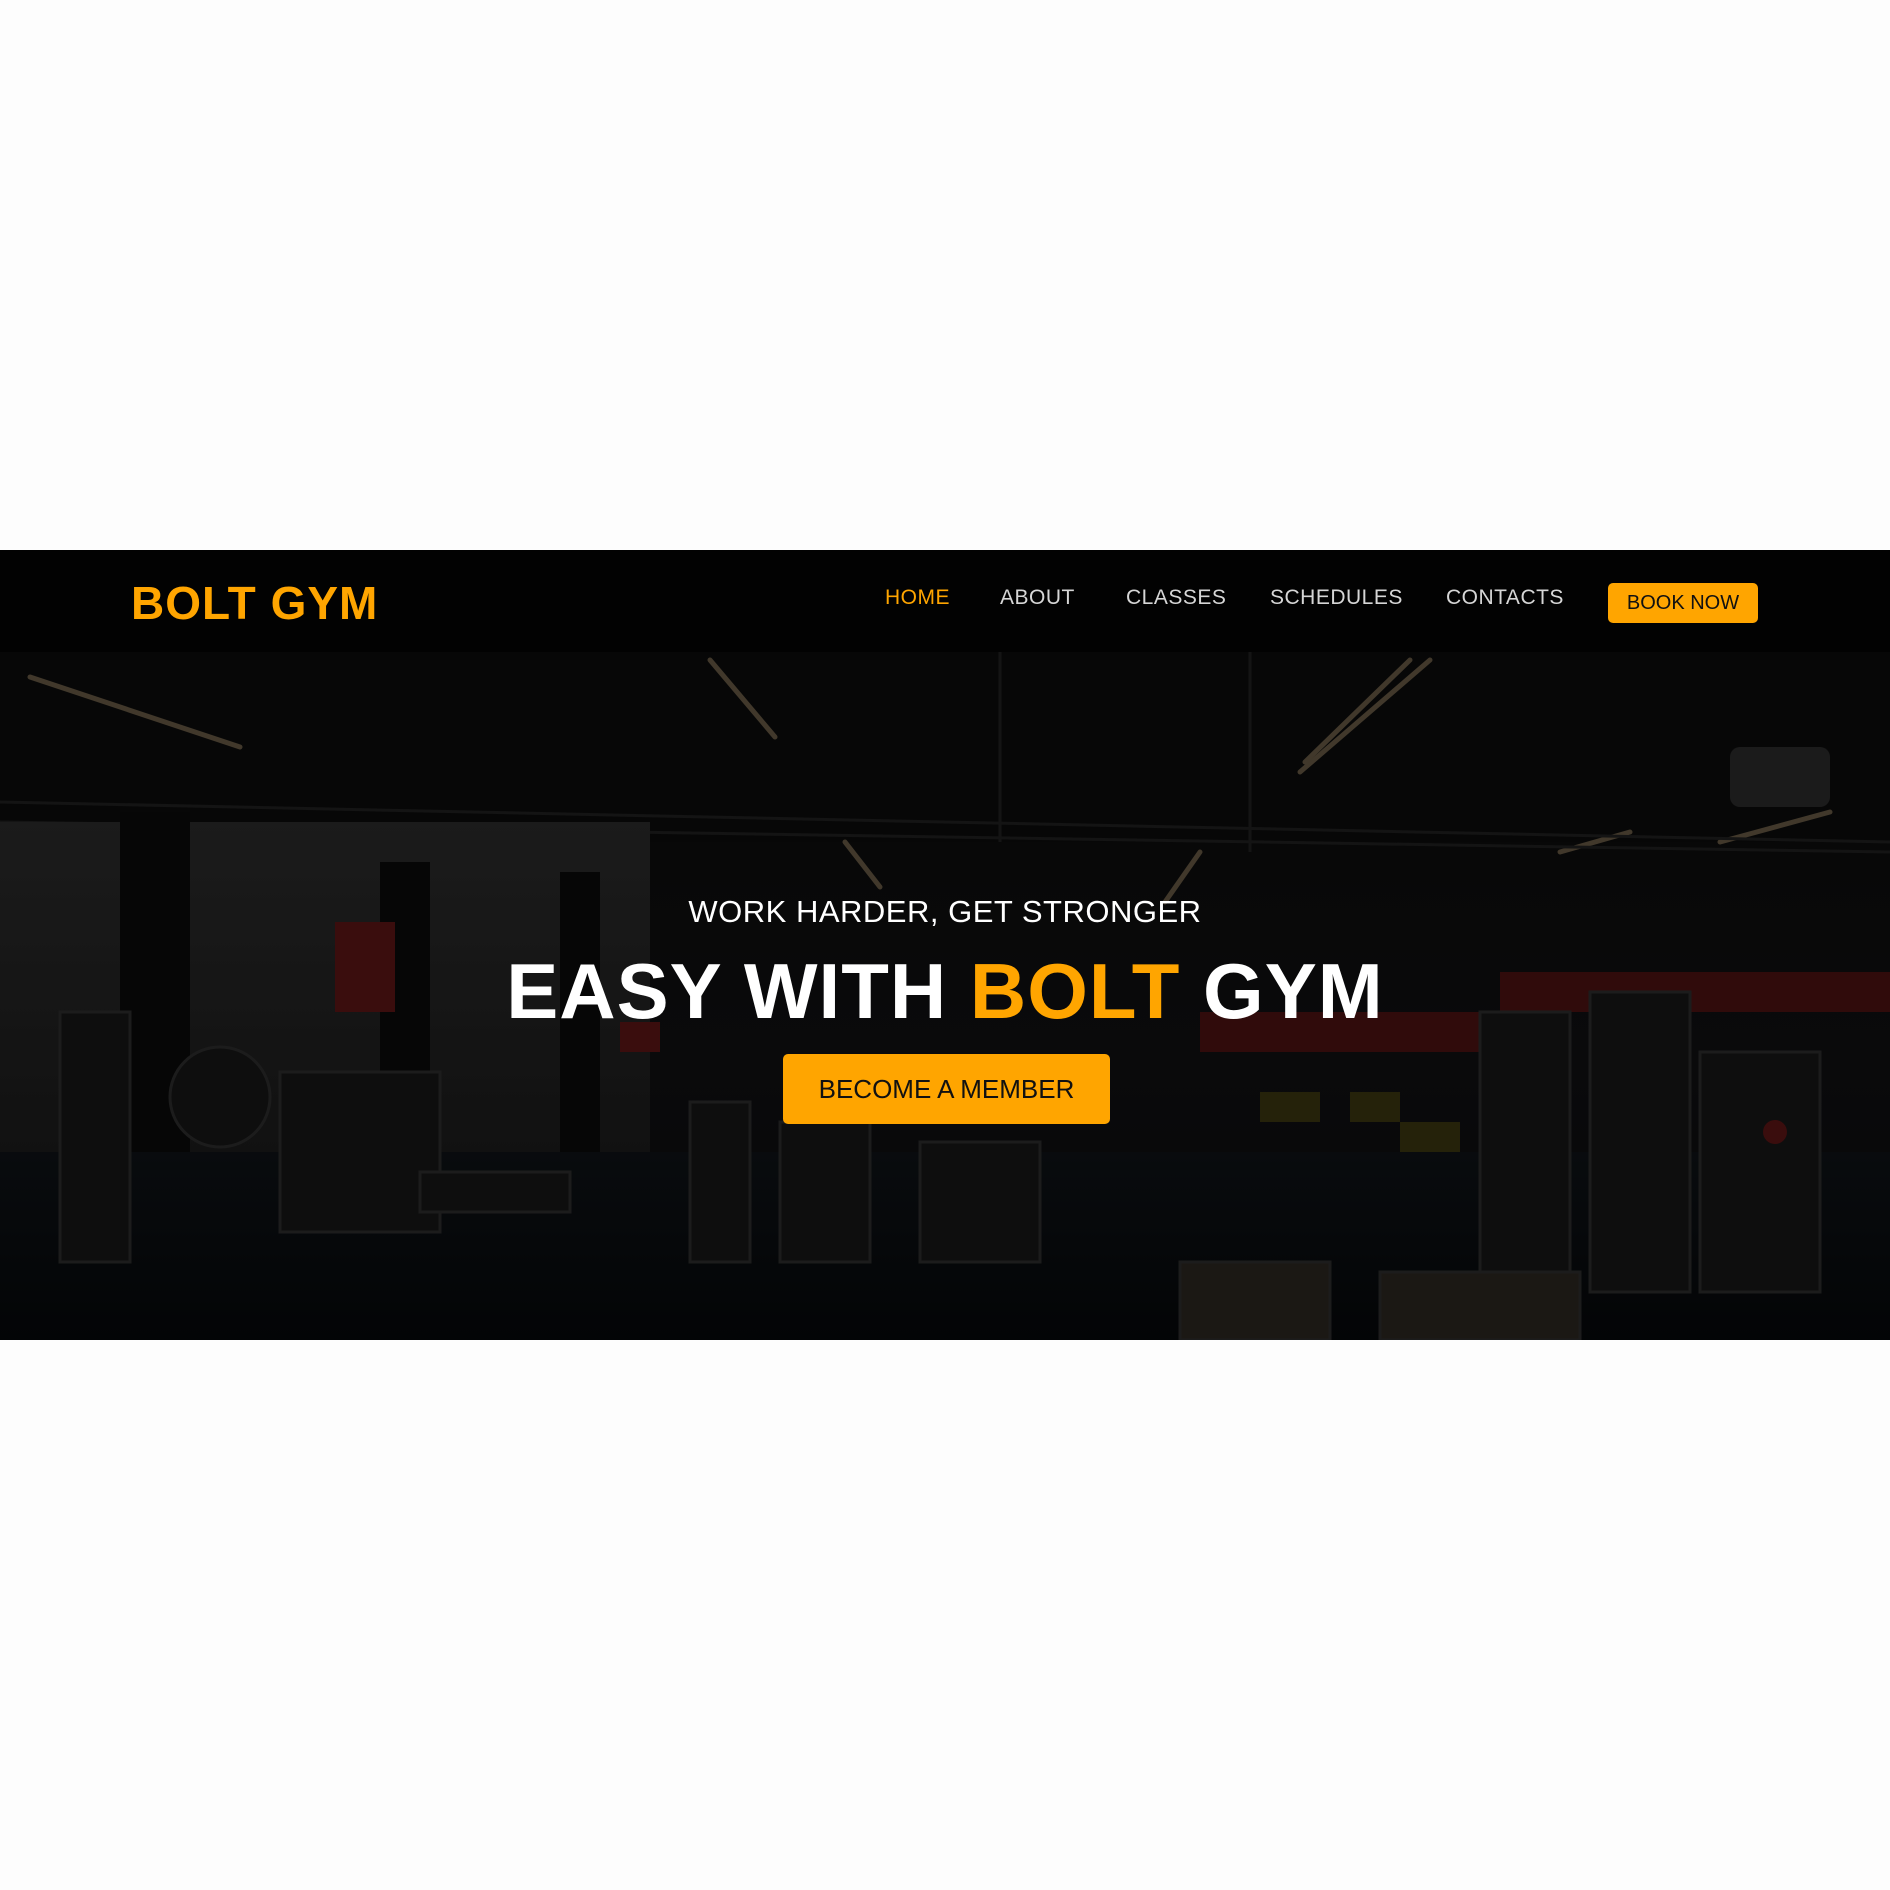 This screenshot has height=1890, width=1890. Describe the element at coordinates (1683, 603) in the screenshot. I see `book-now-button: BOOK NOW` at that location.